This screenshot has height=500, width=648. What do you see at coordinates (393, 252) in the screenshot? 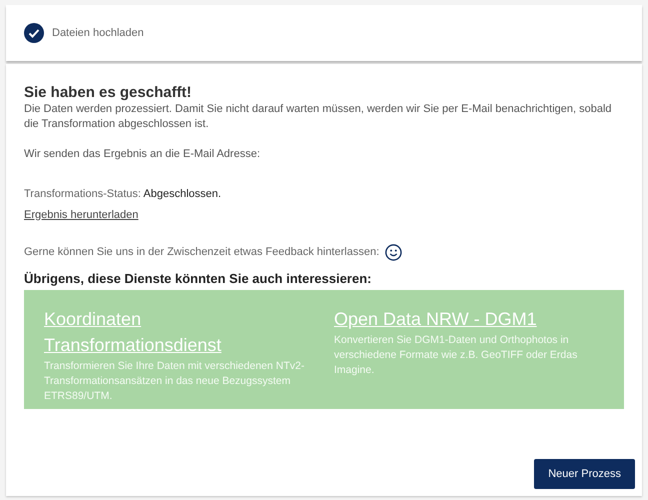
I see `smiley-icon` at bounding box center [393, 252].